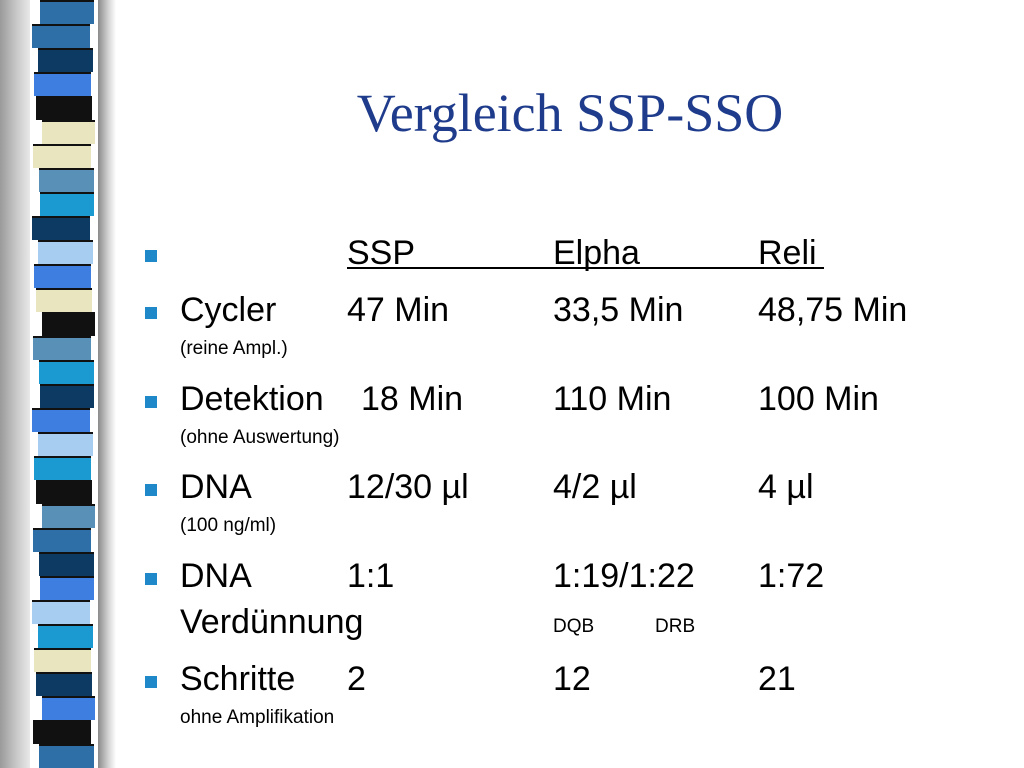  What do you see at coordinates (252, 399) in the screenshot?
I see `row-label-detektion: Detektion` at bounding box center [252, 399].